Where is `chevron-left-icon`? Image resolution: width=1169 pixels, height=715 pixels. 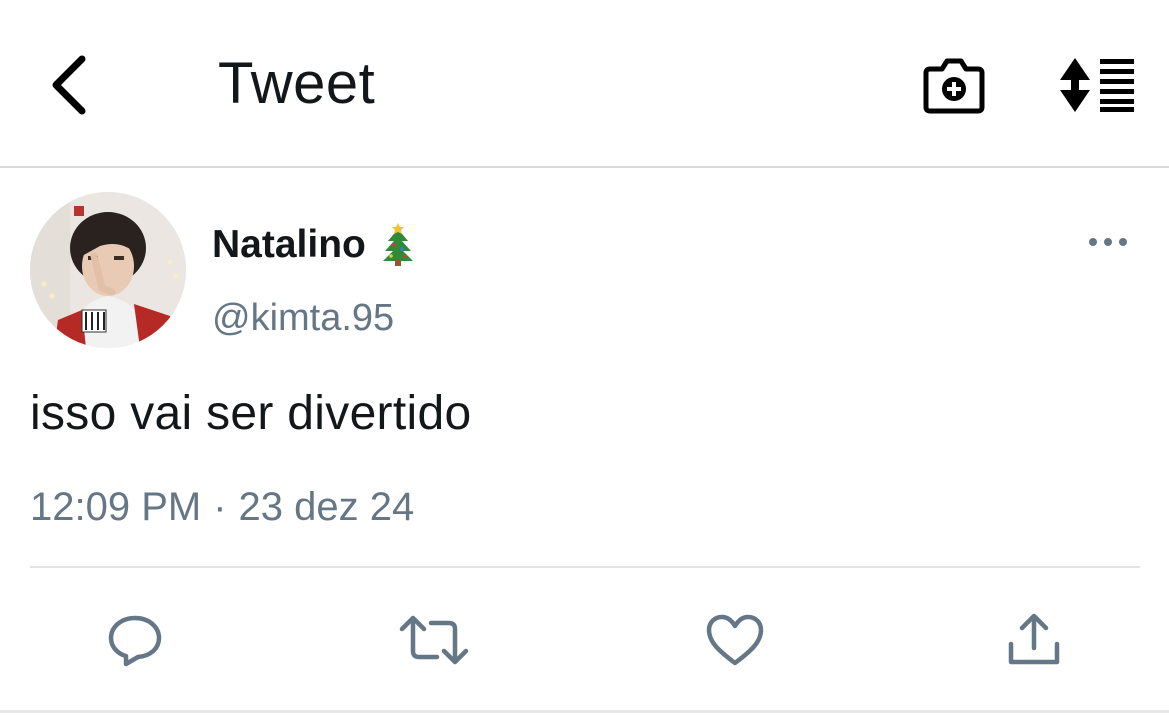
chevron-left-icon is located at coordinates (69, 85).